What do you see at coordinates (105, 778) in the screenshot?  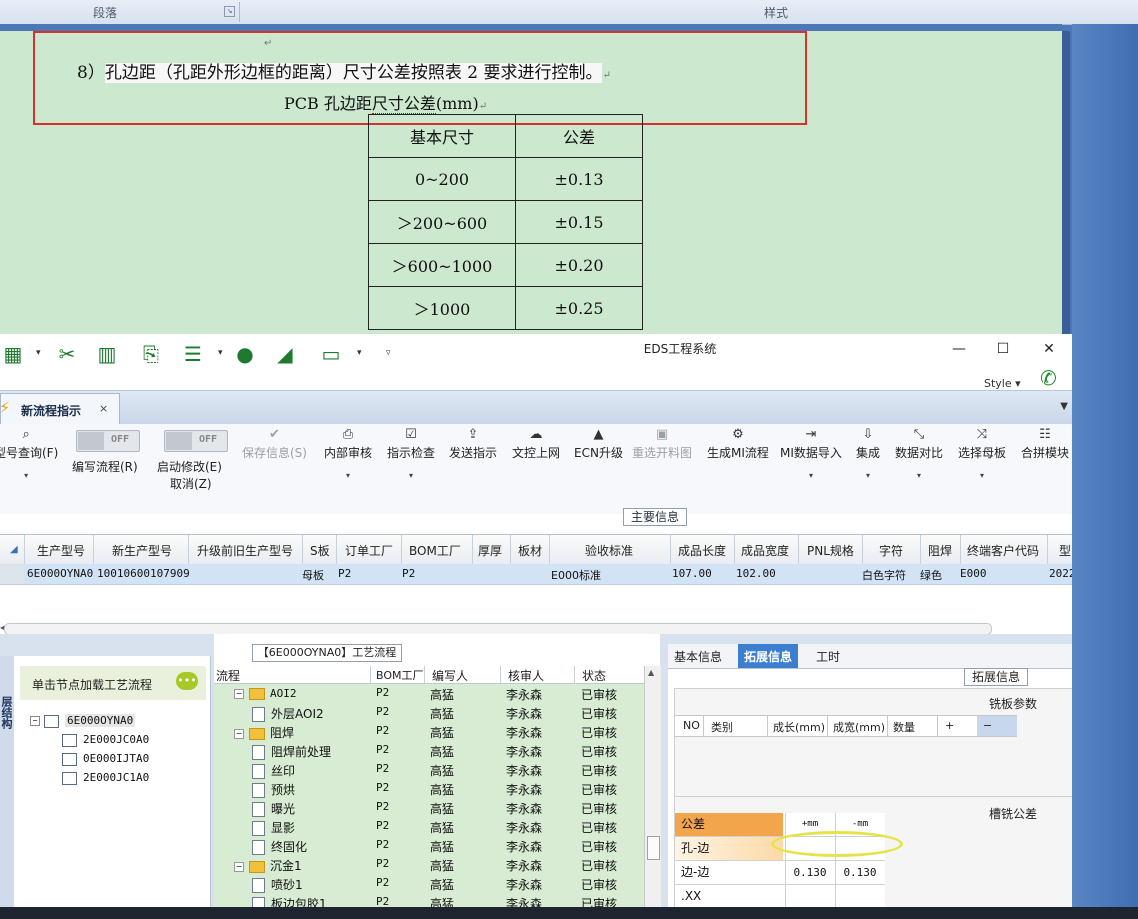 I see `tree-node-child: 2E000JC1A0` at bounding box center [105, 778].